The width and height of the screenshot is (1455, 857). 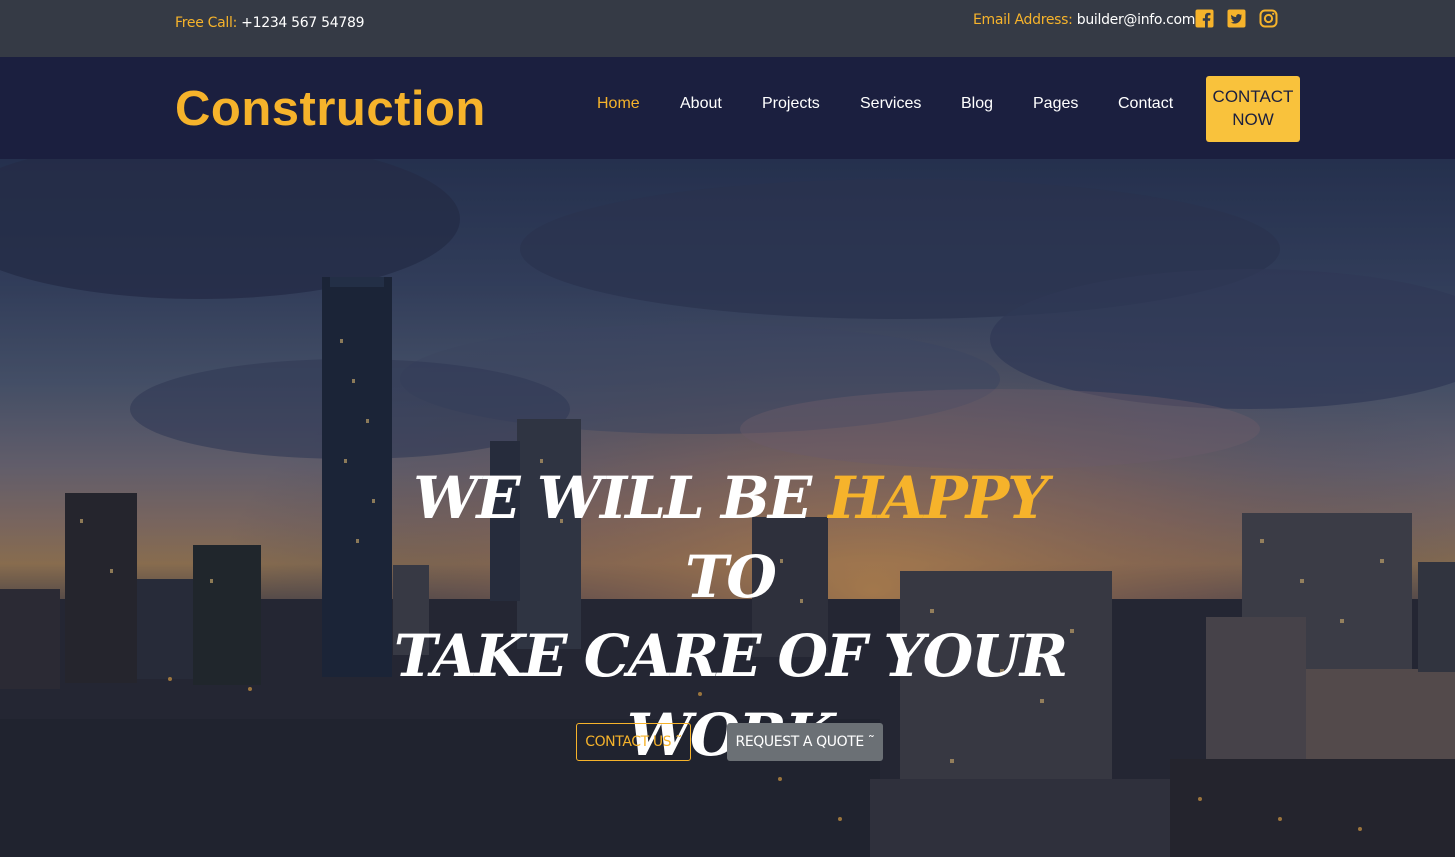 I want to click on free-call-label: Free Call:, so click(x=206, y=23).